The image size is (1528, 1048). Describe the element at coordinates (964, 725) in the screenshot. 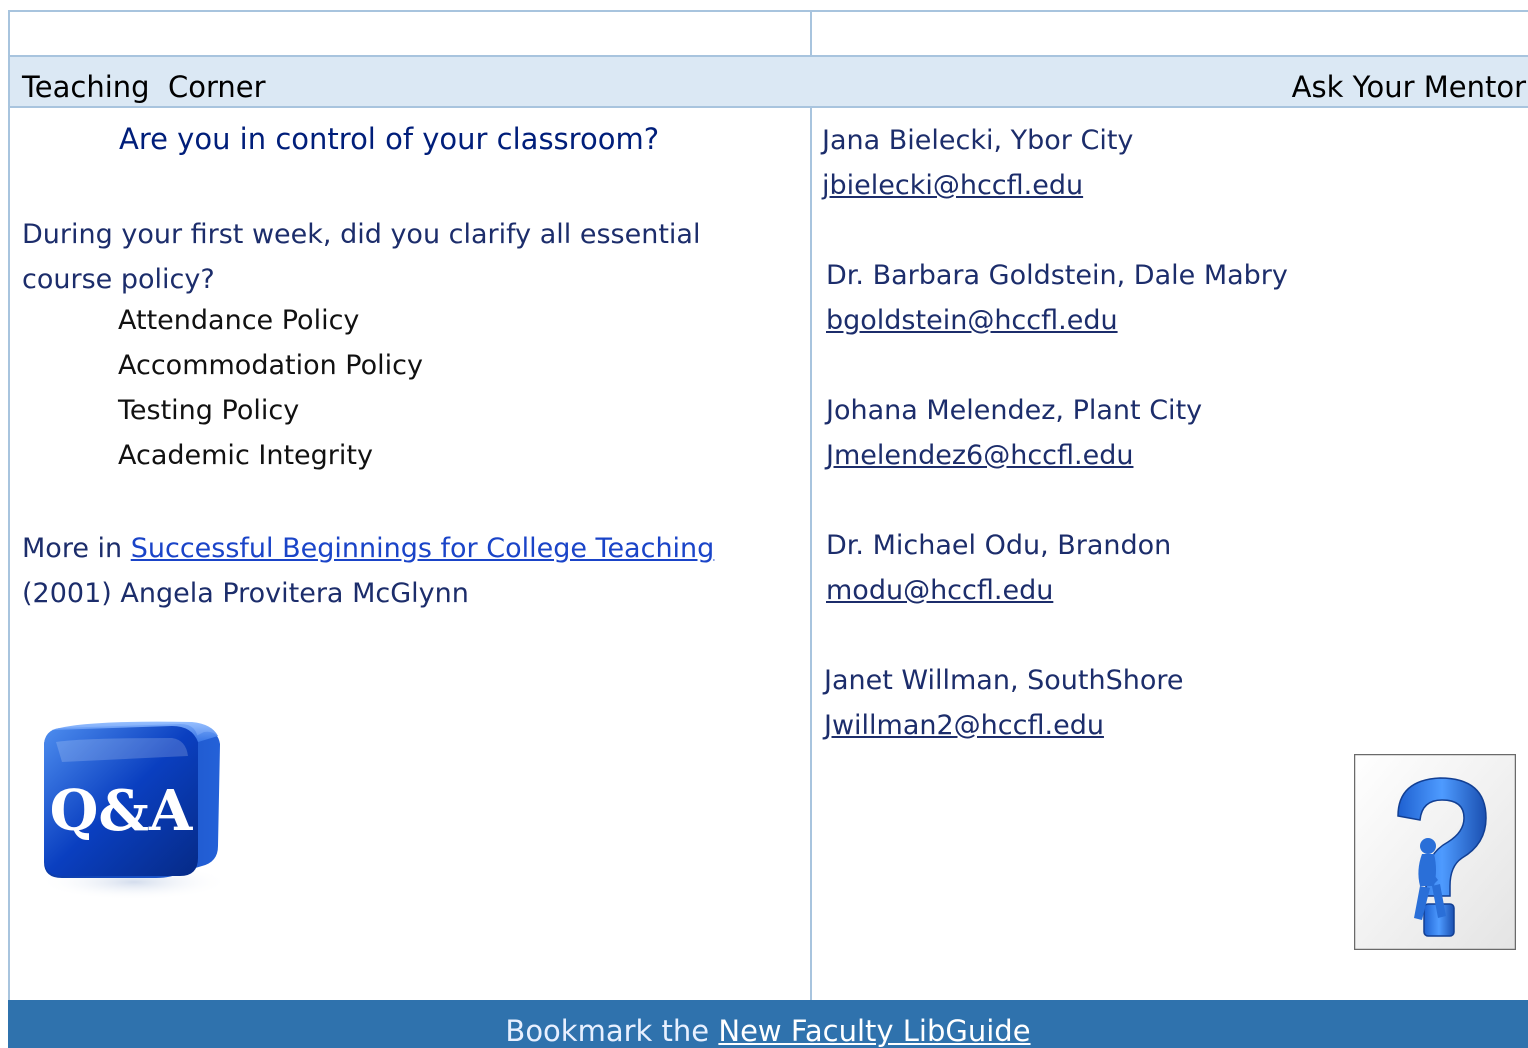

I see `mentor-email-link: Jwillman2@hccfl.edu` at that location.